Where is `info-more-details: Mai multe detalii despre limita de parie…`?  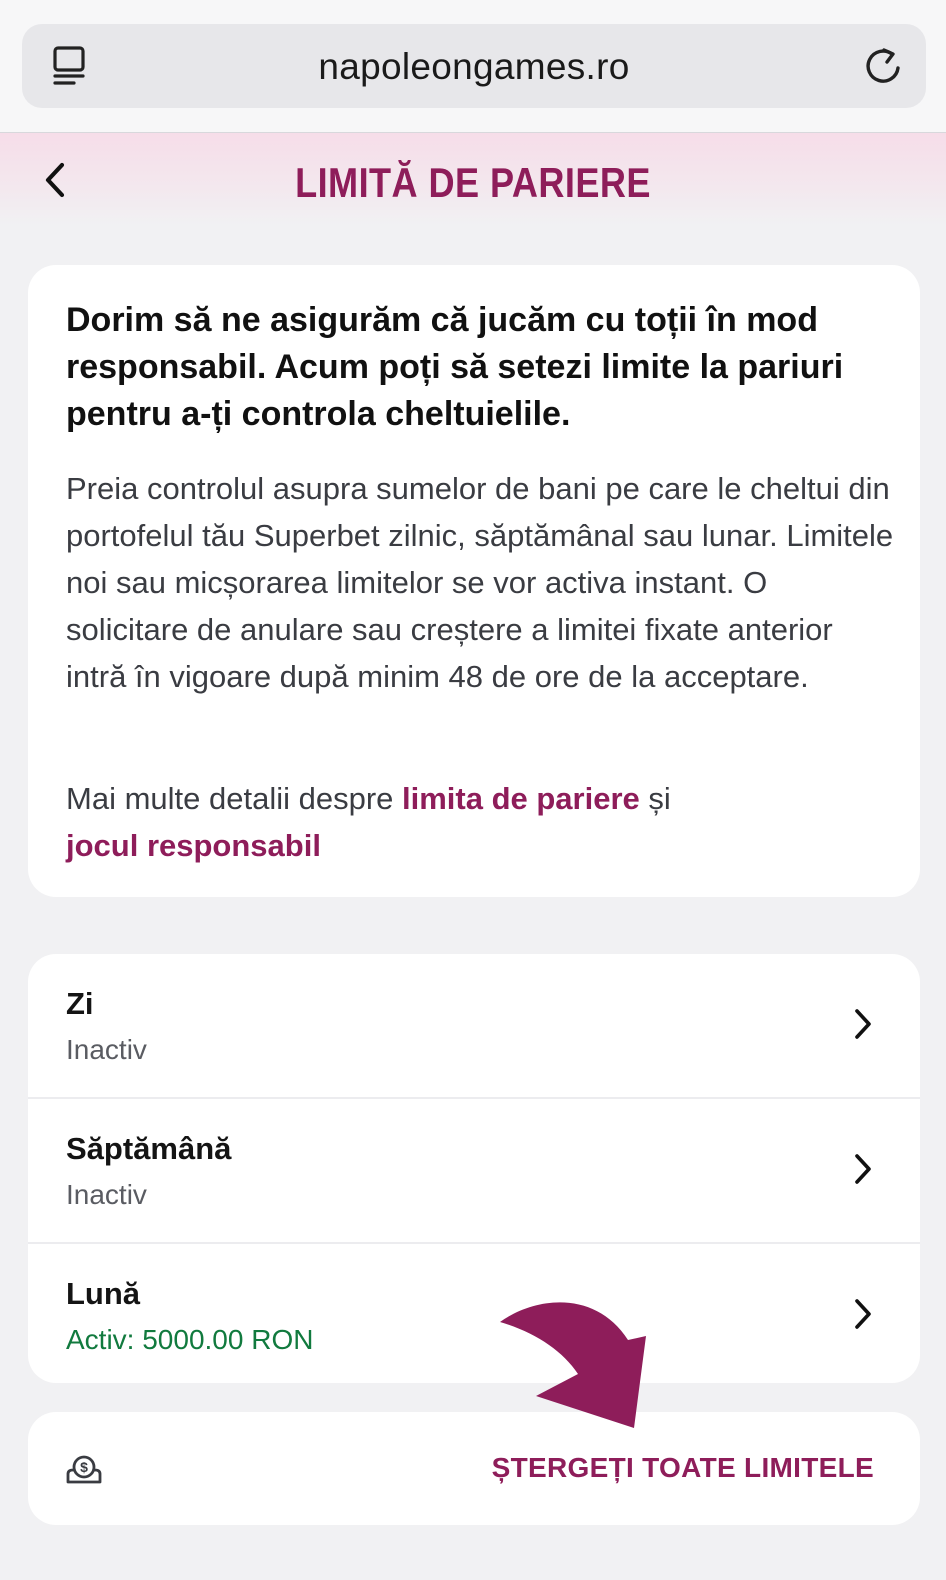
info-more-details: Mai multe detalii despre limita de parie… is located at coordinates (481, 822).